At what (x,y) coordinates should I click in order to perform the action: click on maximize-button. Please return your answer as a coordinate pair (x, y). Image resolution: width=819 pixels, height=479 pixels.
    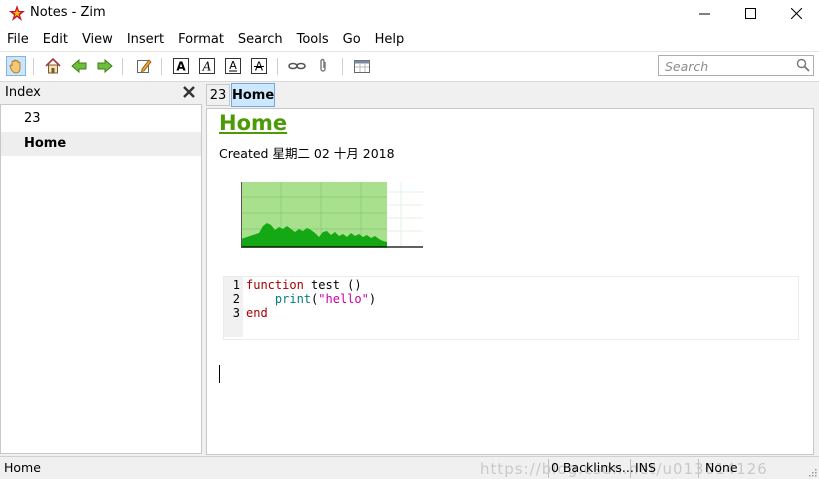
    Looking at the image, I should click on (750, 13).